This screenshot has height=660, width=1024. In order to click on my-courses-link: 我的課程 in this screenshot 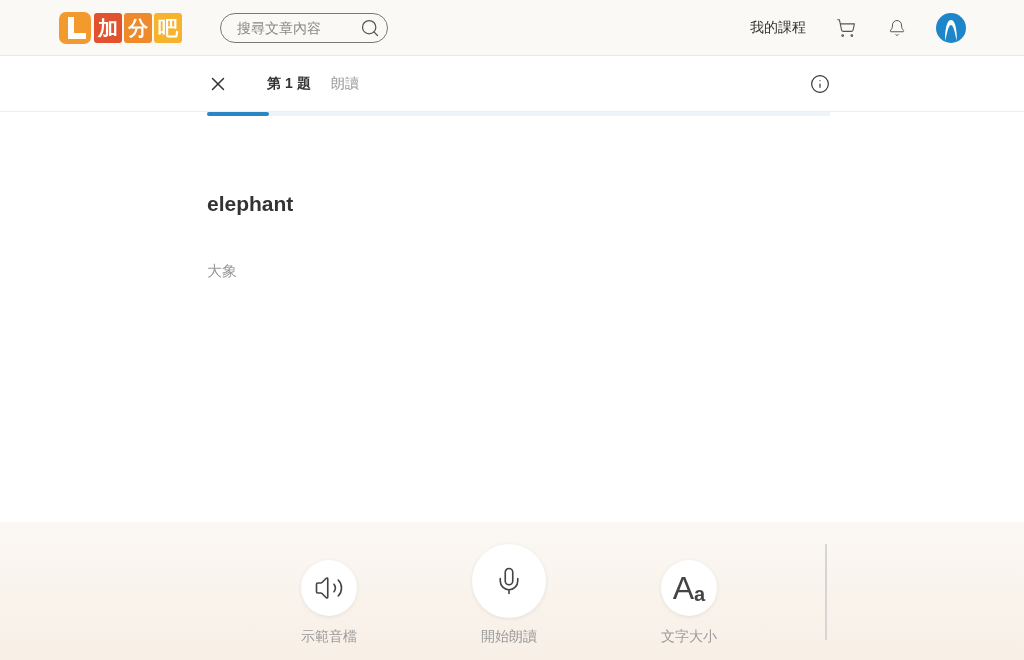, I will do `click(778, 27)`.